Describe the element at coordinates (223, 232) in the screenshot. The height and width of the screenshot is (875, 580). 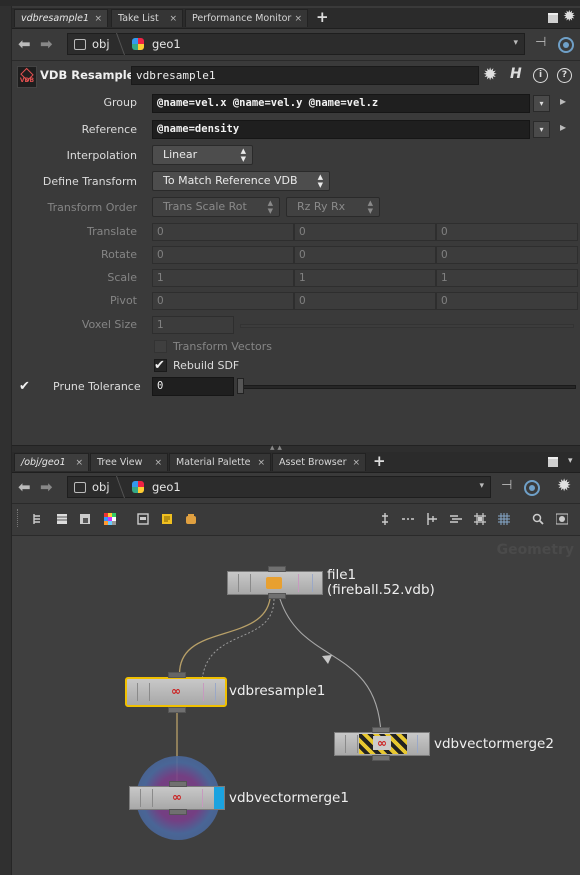
I see `translate-x-field: 0` at that location.